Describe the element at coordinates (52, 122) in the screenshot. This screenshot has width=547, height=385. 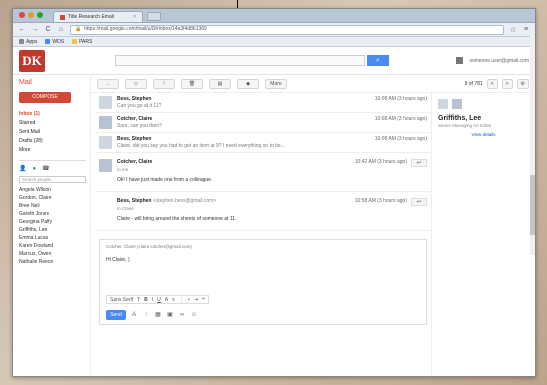
I see `nav-starred: Starred` at that location.